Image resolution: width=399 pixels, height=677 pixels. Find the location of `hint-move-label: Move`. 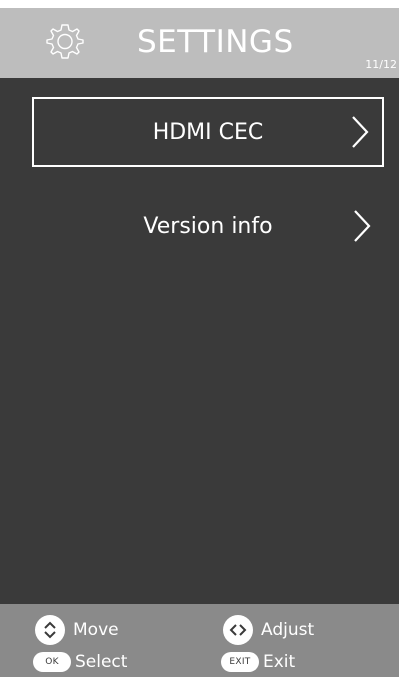

hint-move-label: Move is located at coordinates (96, 630).